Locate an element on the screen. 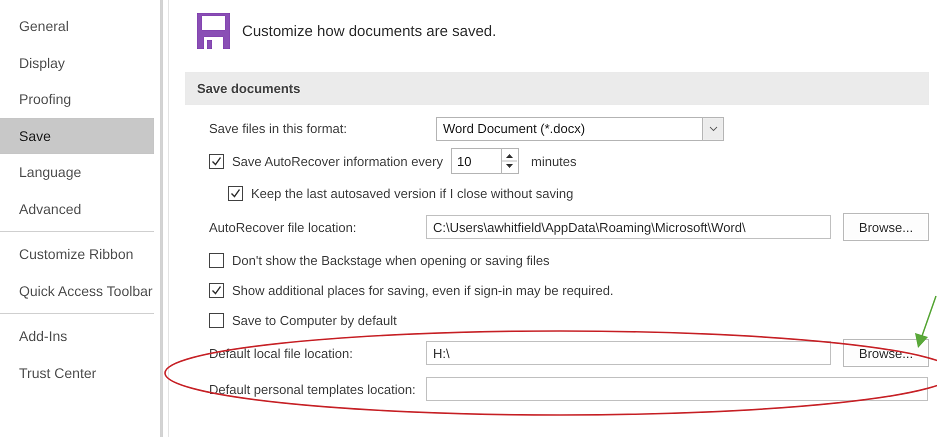 The width and height of the screenshot is (937, 437). input-field: H:\ is located at coordinates (628, 353).